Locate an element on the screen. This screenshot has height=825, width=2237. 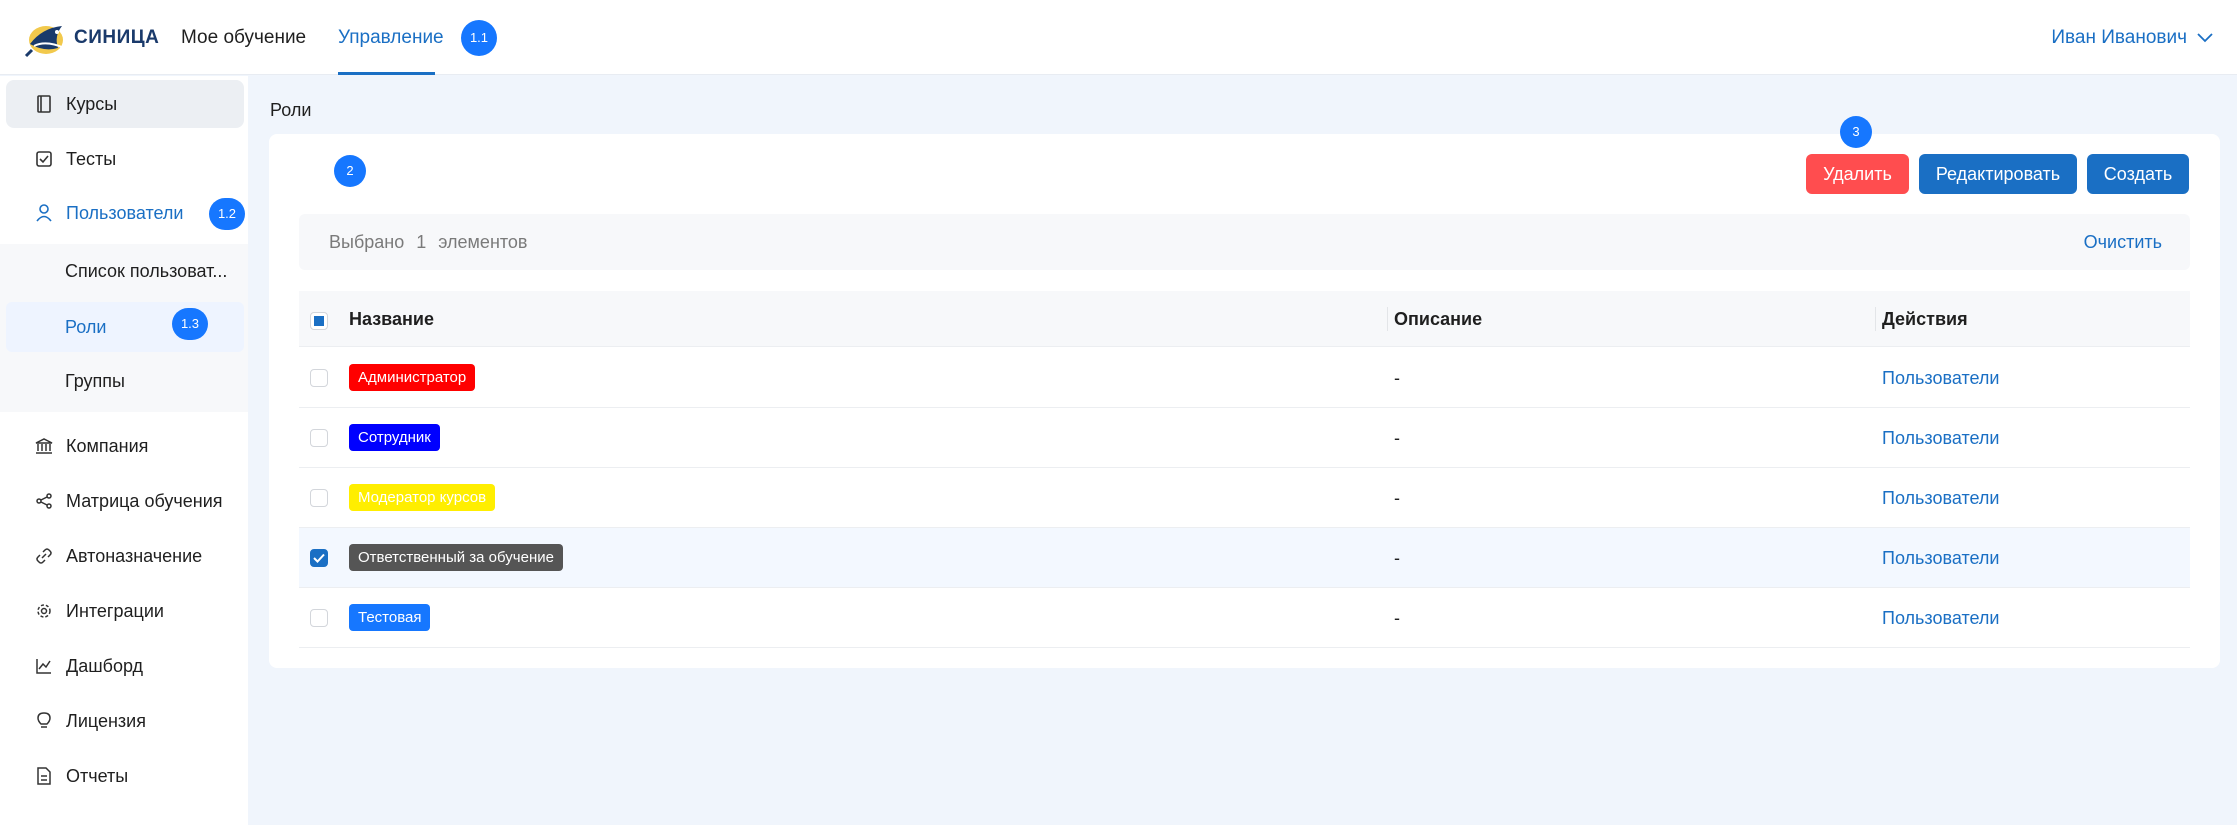
selection-bar: Выбрано 1 элементов Очистить is located at coordinates (1244, 242).